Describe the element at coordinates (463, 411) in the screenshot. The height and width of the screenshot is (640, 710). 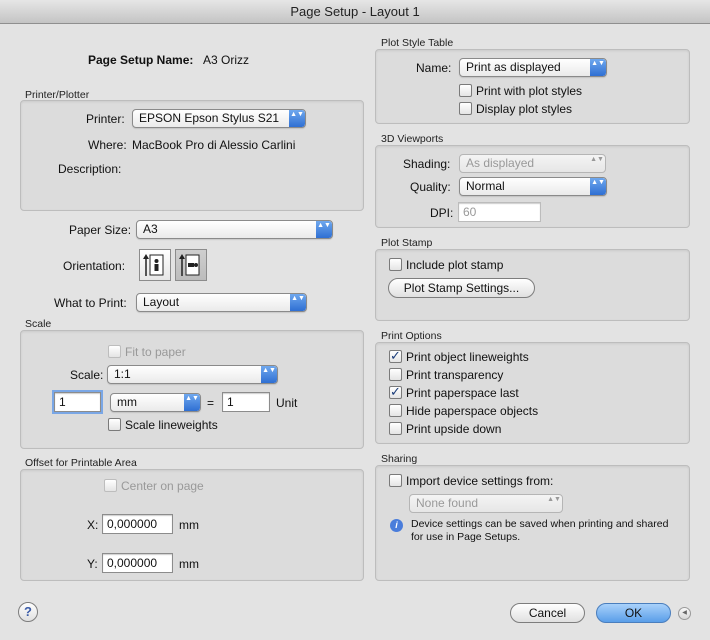
I see `print-option-checkbox: Hide paperspace objects` at that location.